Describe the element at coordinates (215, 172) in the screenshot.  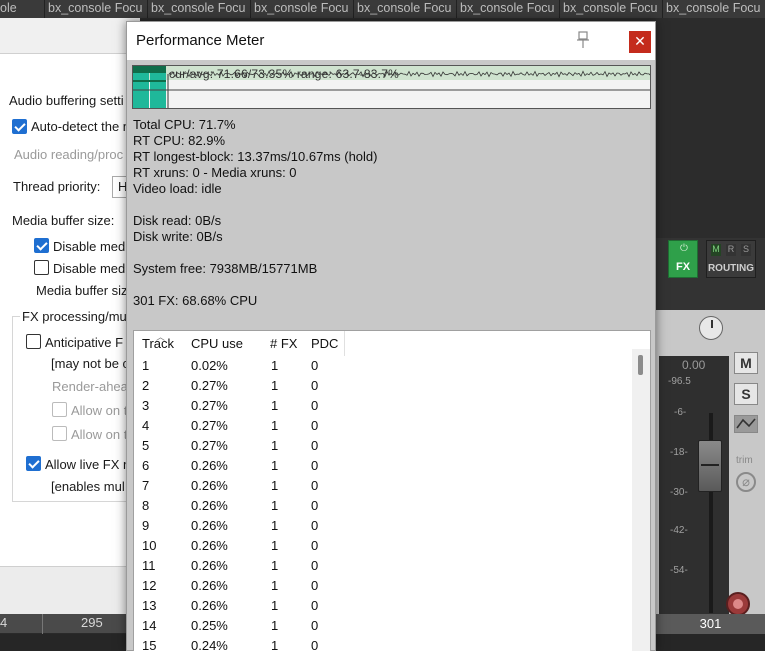
I see `rt-xruns: RT xruns: 0 - Media xruns: 0` at that location.